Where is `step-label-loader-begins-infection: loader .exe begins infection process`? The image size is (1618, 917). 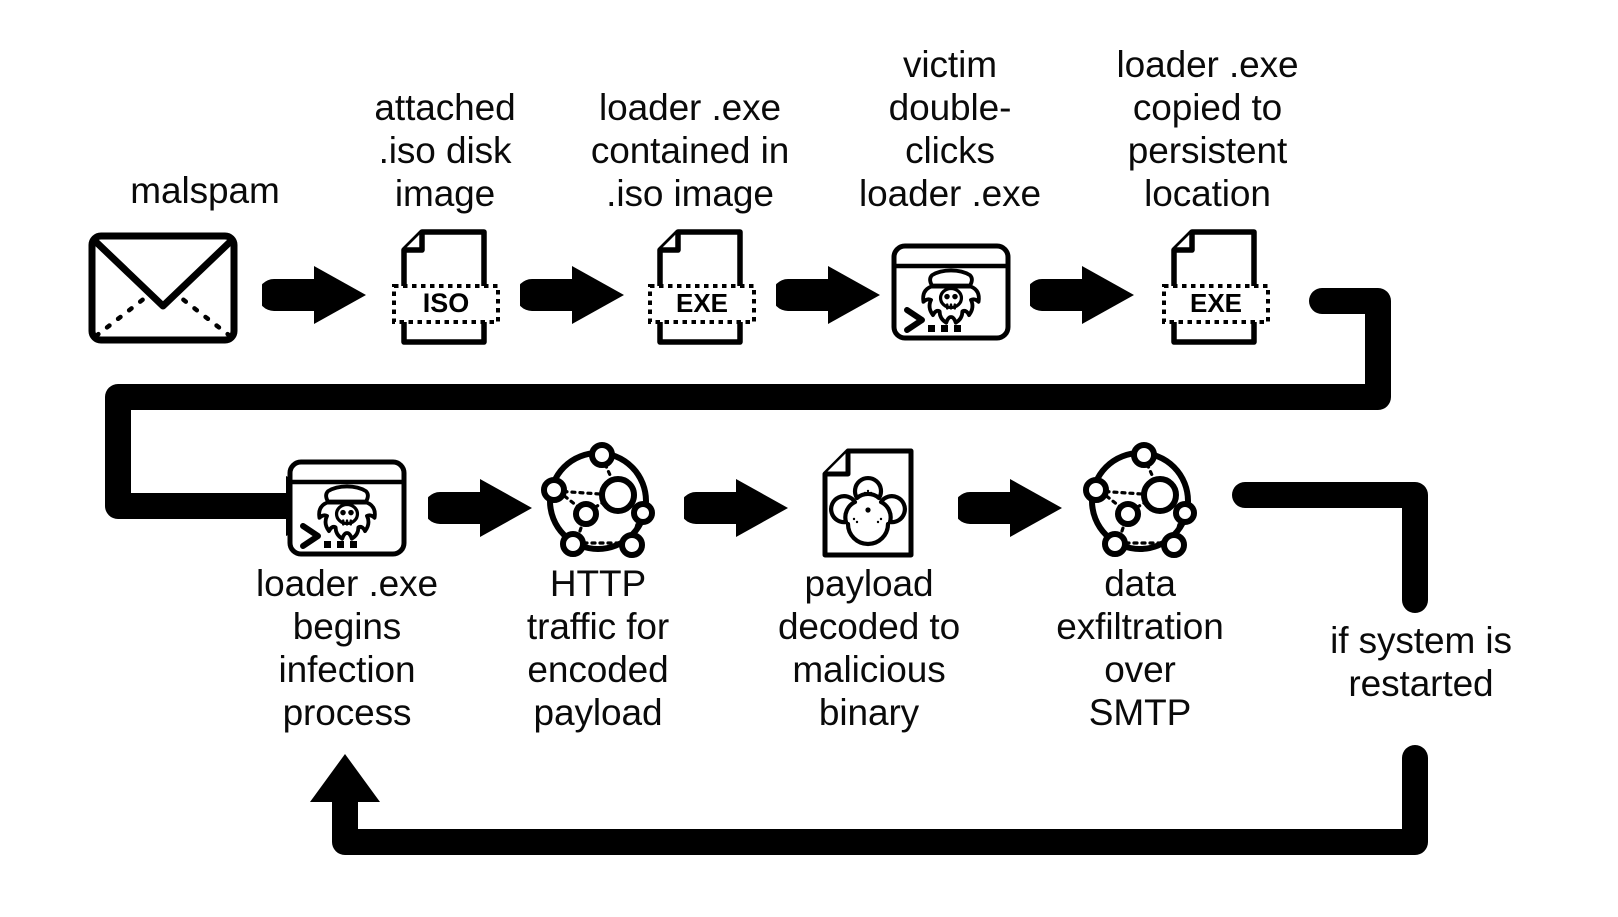
step-label-loader-begins-infection: loader .exe begins infection process is located at coordinates (347, 648).